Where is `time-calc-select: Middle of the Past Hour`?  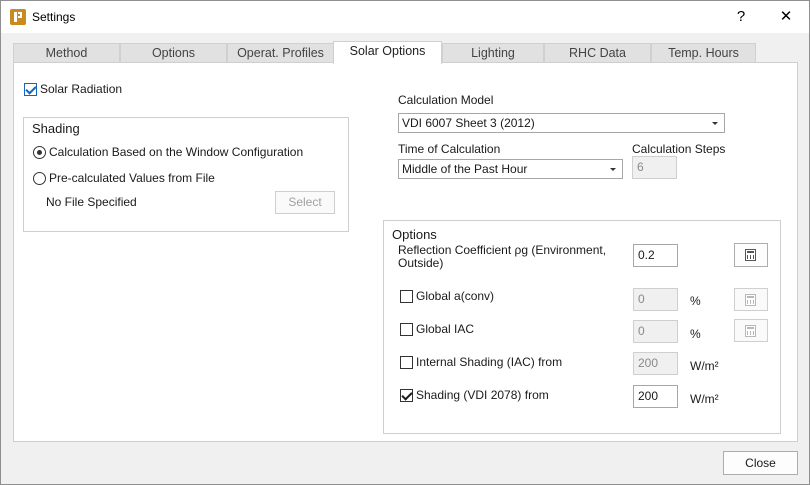
time-calc-select: Middle of the Past Hour is located at coordinates (510, 169).